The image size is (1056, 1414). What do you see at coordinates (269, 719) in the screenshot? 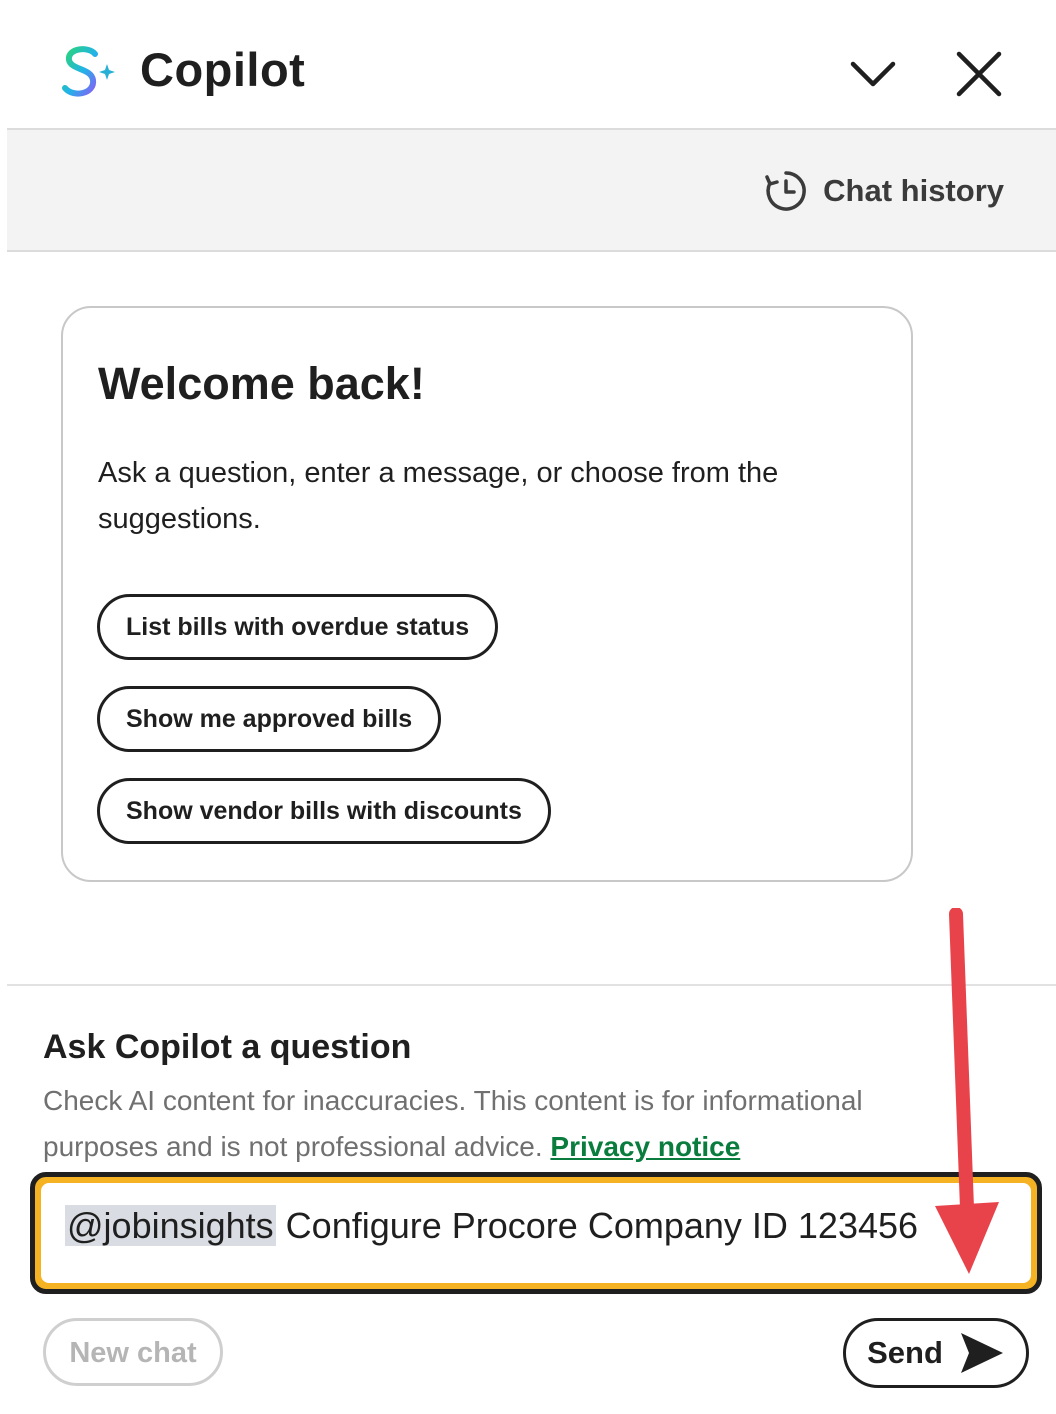
I see `suggestion-chip: Show me approved bills` at bounding box center [269, 719].